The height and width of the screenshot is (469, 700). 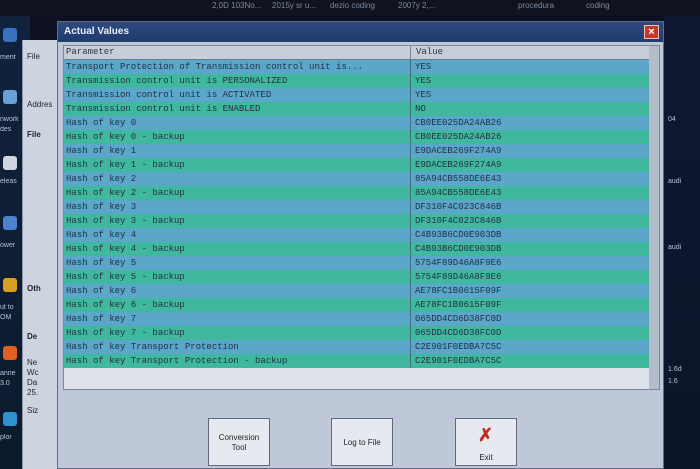 I want to click on table-row: Hash of key 0 CB0EE025DA24AB26, so click(x=361, y=123).